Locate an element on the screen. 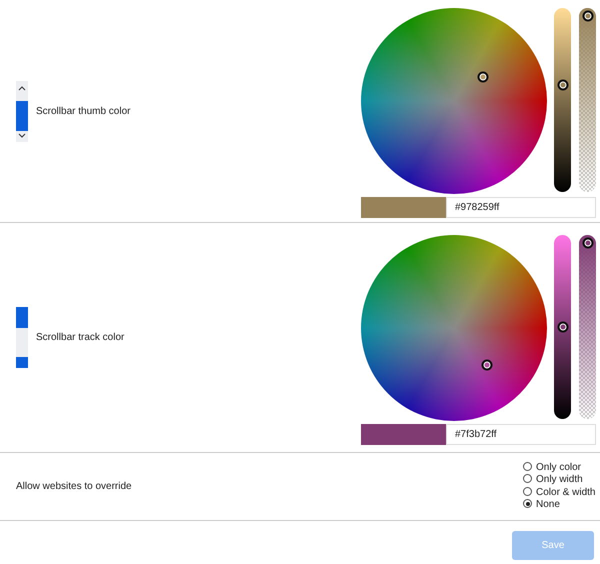  radio-option: Only width is located at coordinates (561, 480).